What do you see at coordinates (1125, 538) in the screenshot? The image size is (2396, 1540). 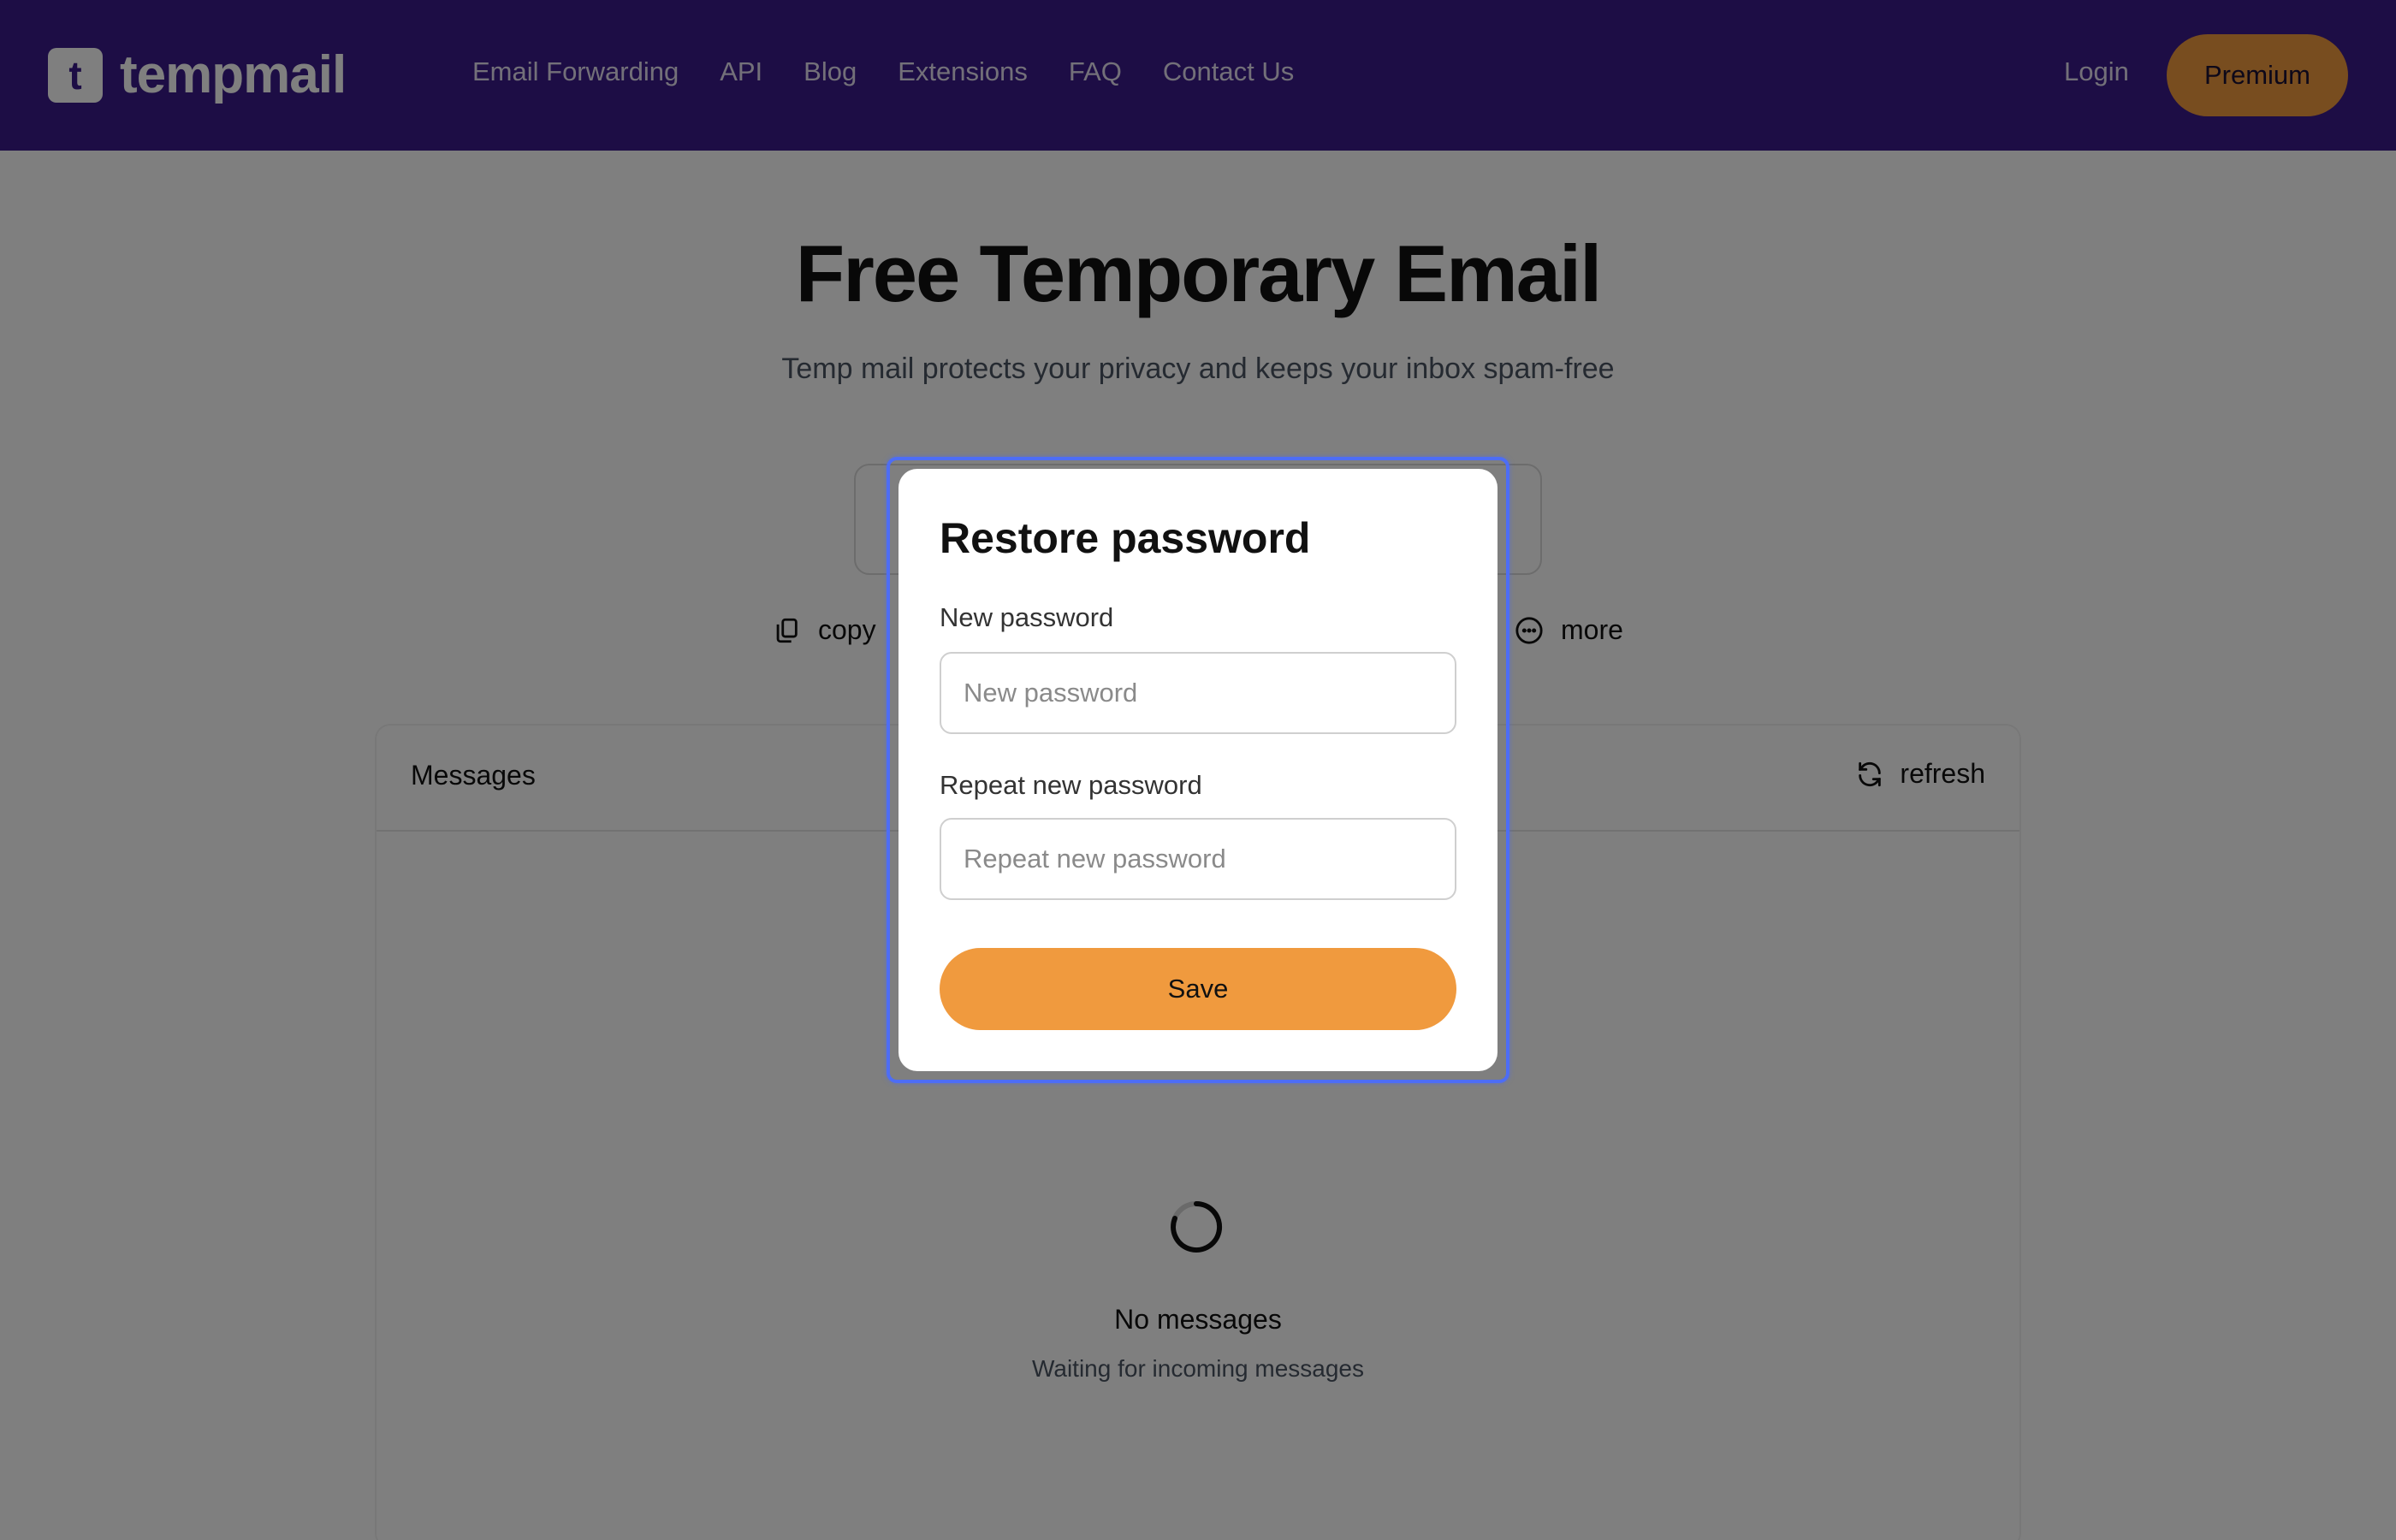 I see `dialog-title: Restore password` at bounding box center [1125, 538].